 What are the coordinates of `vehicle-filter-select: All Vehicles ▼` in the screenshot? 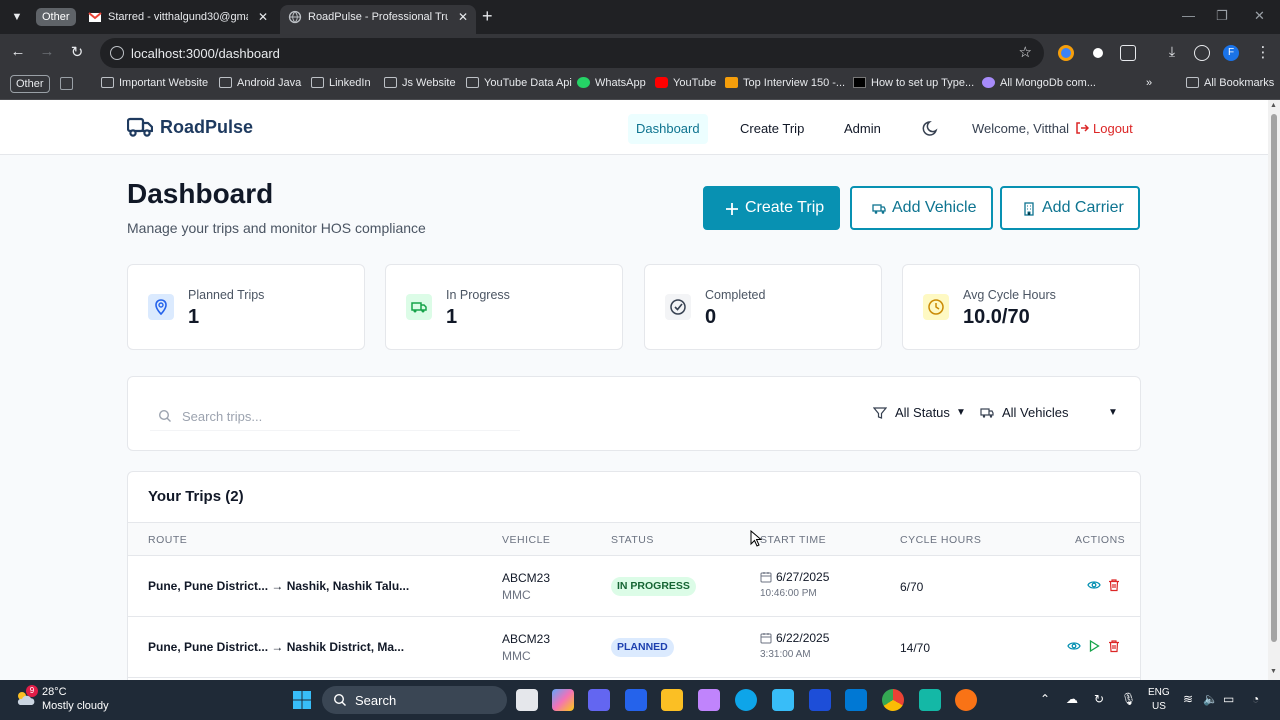 It's located at (1050, 415).